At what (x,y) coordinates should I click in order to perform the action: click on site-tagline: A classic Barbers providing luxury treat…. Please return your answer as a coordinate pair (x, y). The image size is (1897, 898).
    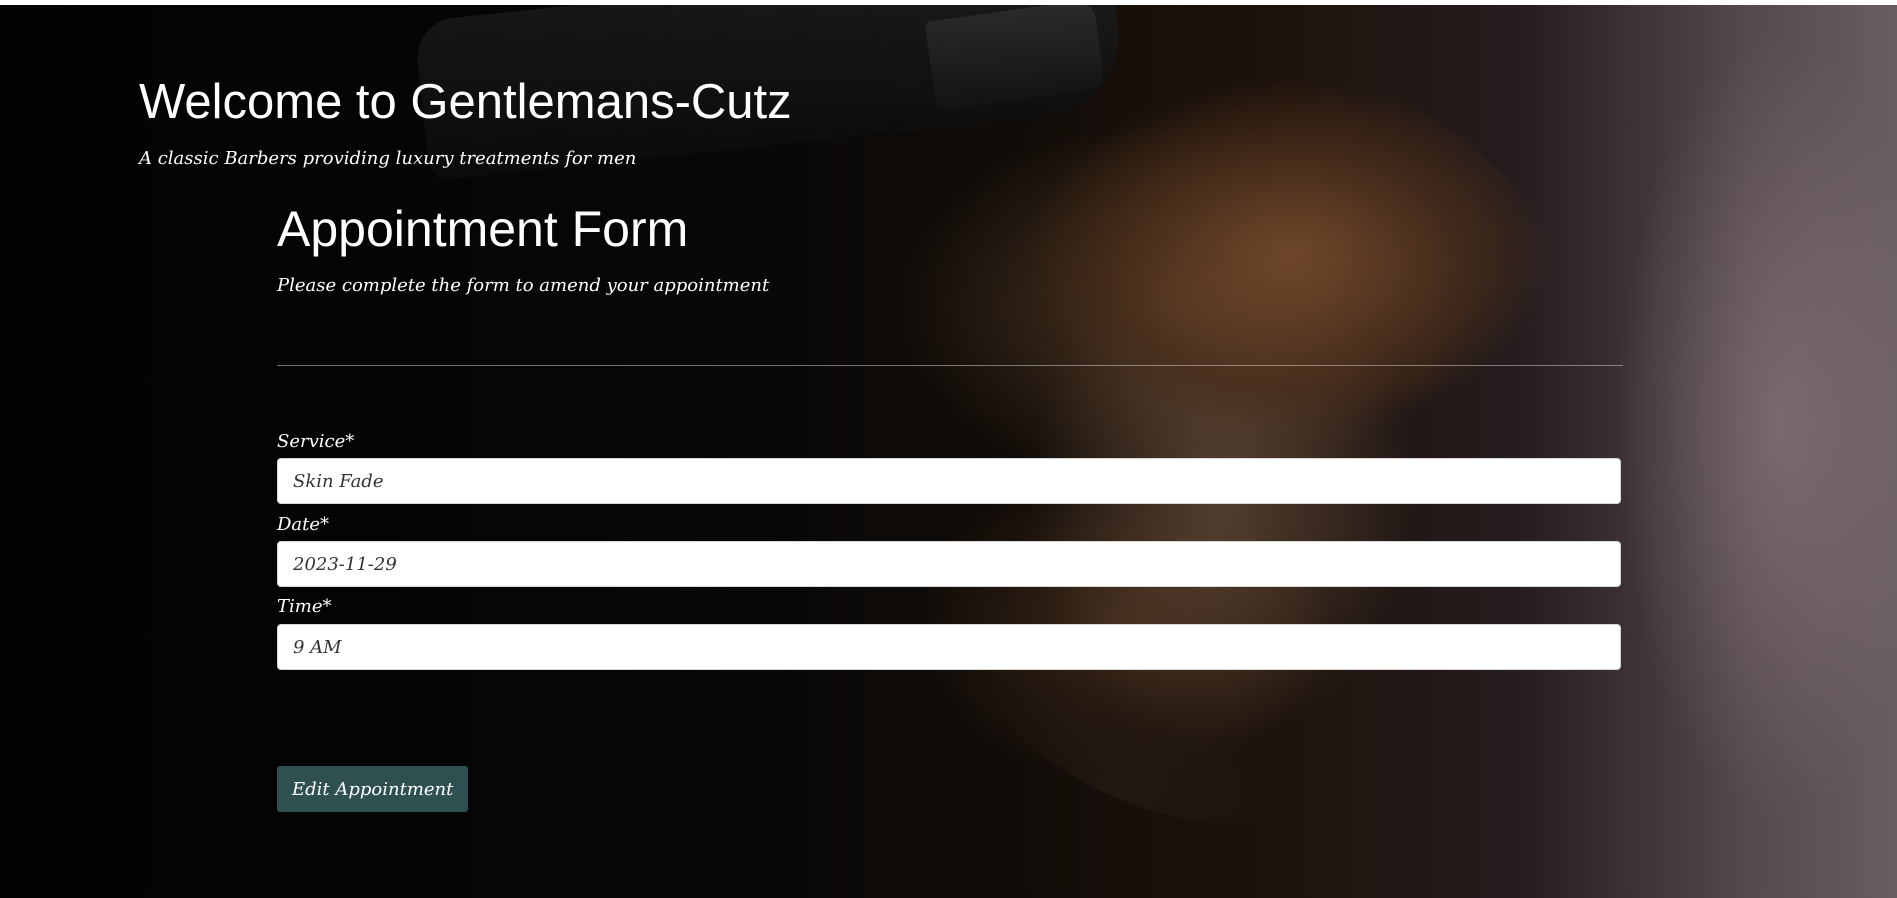
    Looking at the image, I should click on (388, 158).